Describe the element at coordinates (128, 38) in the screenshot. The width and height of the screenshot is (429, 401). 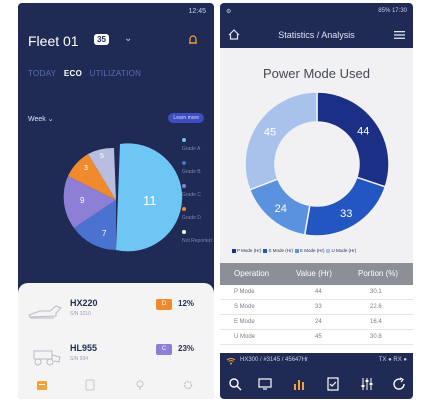
I see `fleet-dropdown-icon: ⌄` at that location.